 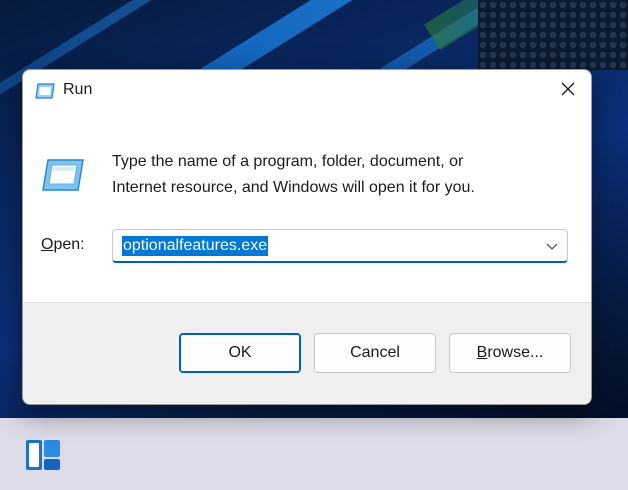 What do you see at coordinates (43, 455) in the screenshot?
I see `widgets-icon` at bounding box center [43, 455].